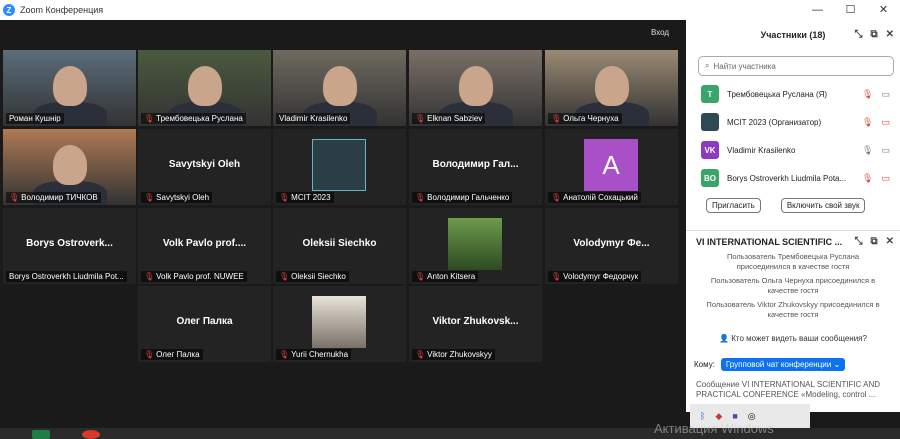 The image size is (900, 439). I want to click on participant-row: BO Borys Ostroverkh Liudmila Pota... 🎙 ▭, so click(793, 178).